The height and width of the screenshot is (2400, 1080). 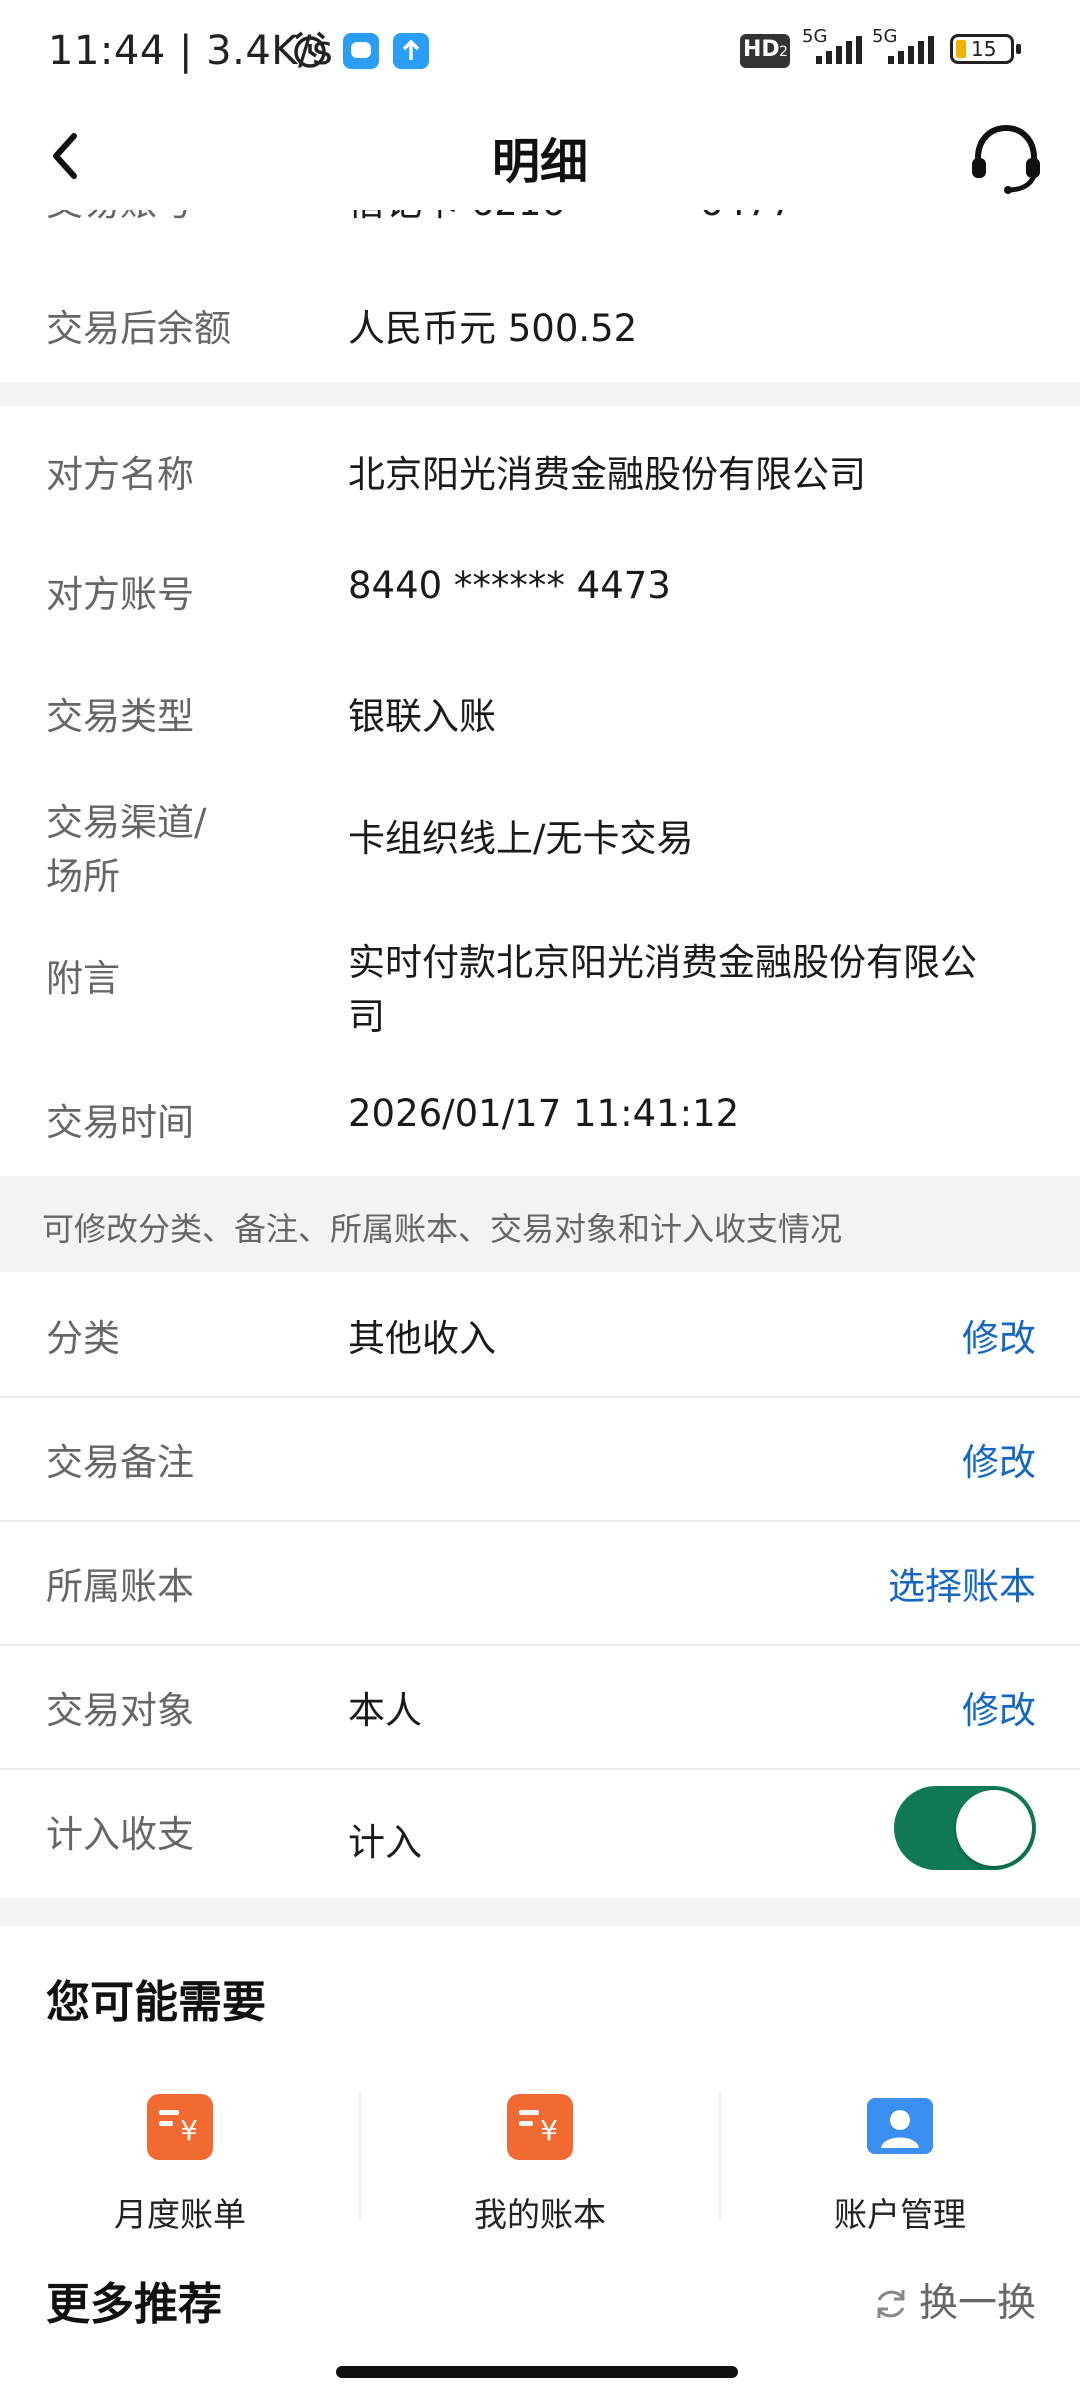 What do you see at coordinates (607, 474) in the screenshot?
I see `counterparty-name-value: 北京阳光消费金融股份有限公司` at bounding box center [607, 474].